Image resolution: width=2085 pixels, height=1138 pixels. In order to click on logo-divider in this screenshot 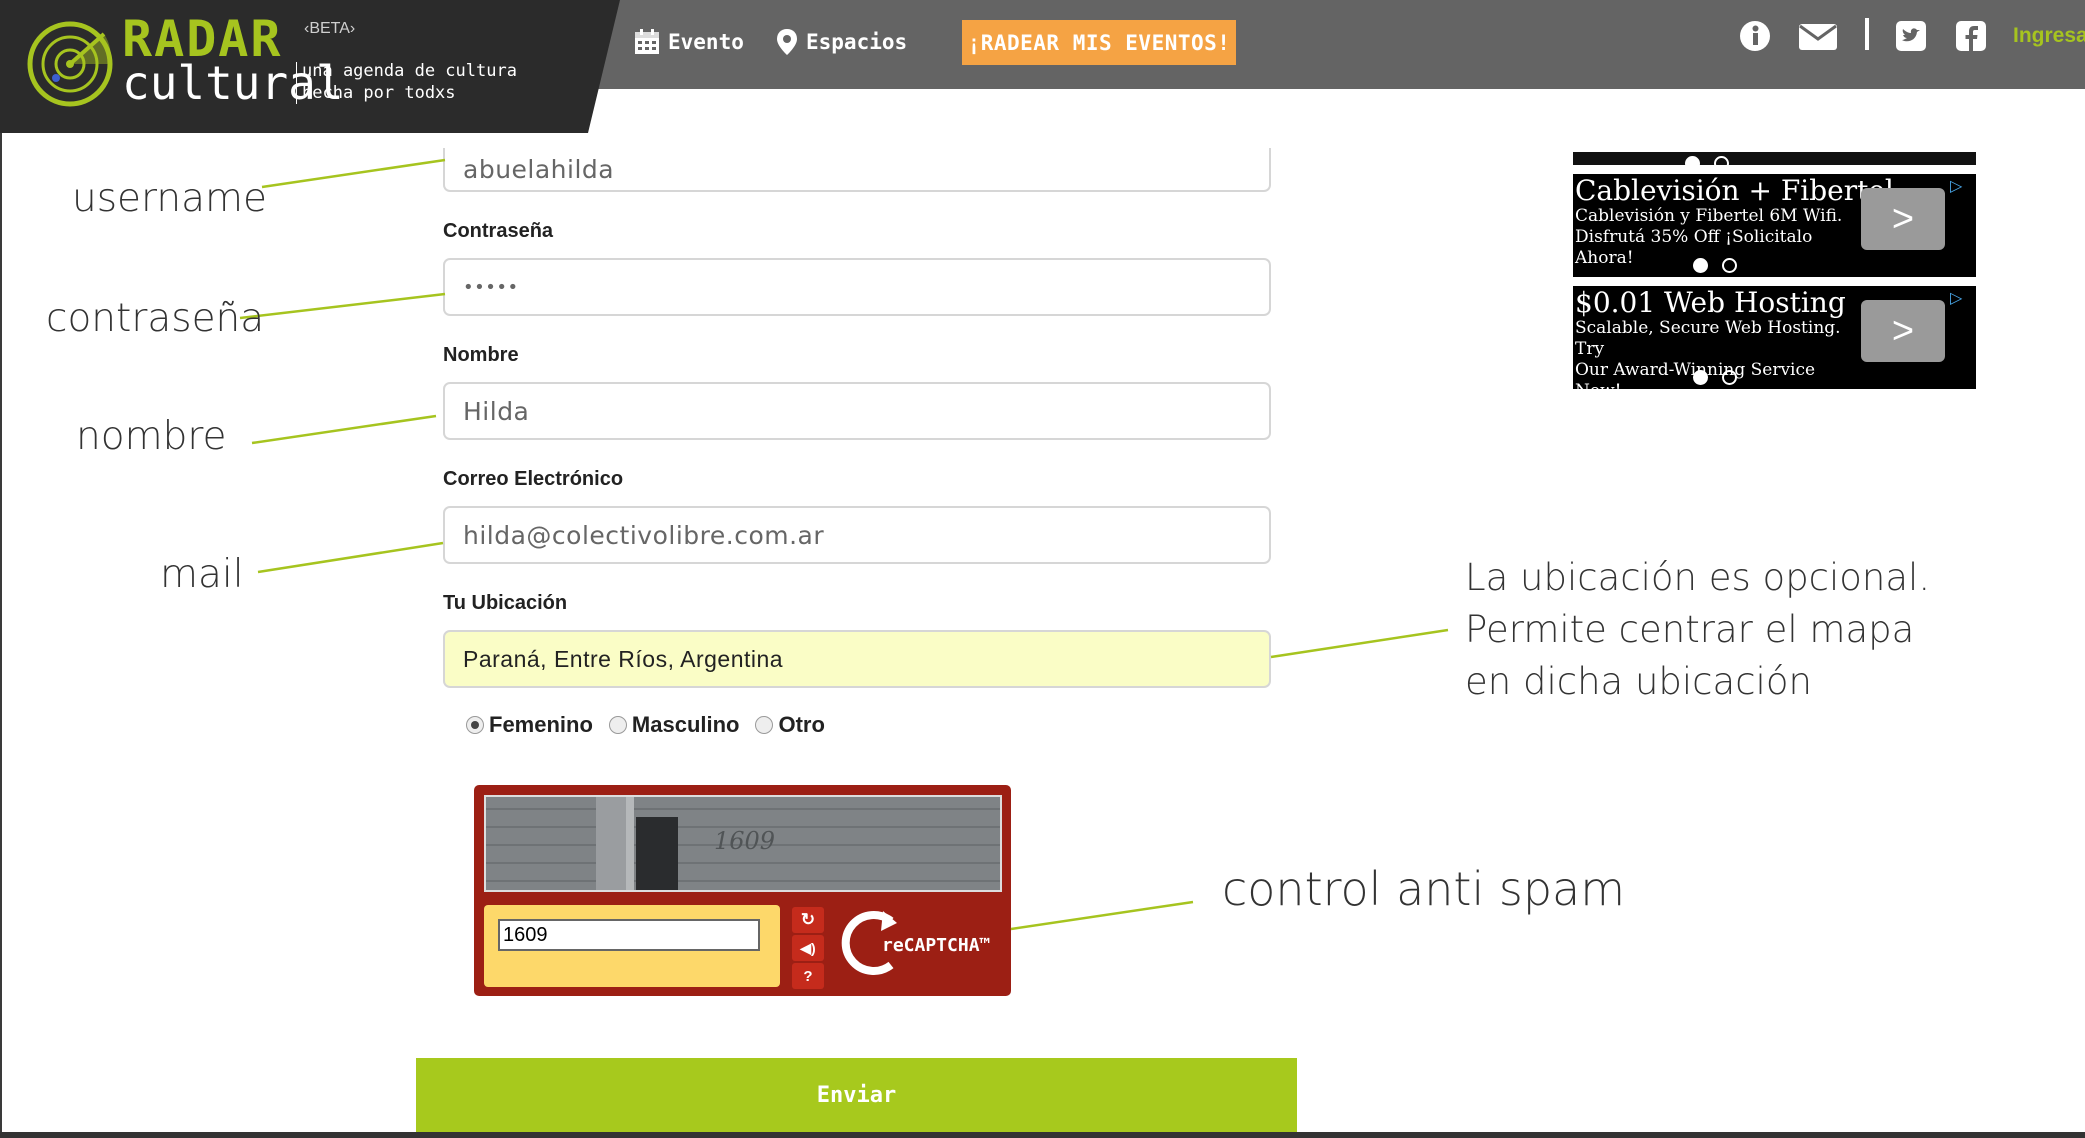, I will do `click(296, 83)`.